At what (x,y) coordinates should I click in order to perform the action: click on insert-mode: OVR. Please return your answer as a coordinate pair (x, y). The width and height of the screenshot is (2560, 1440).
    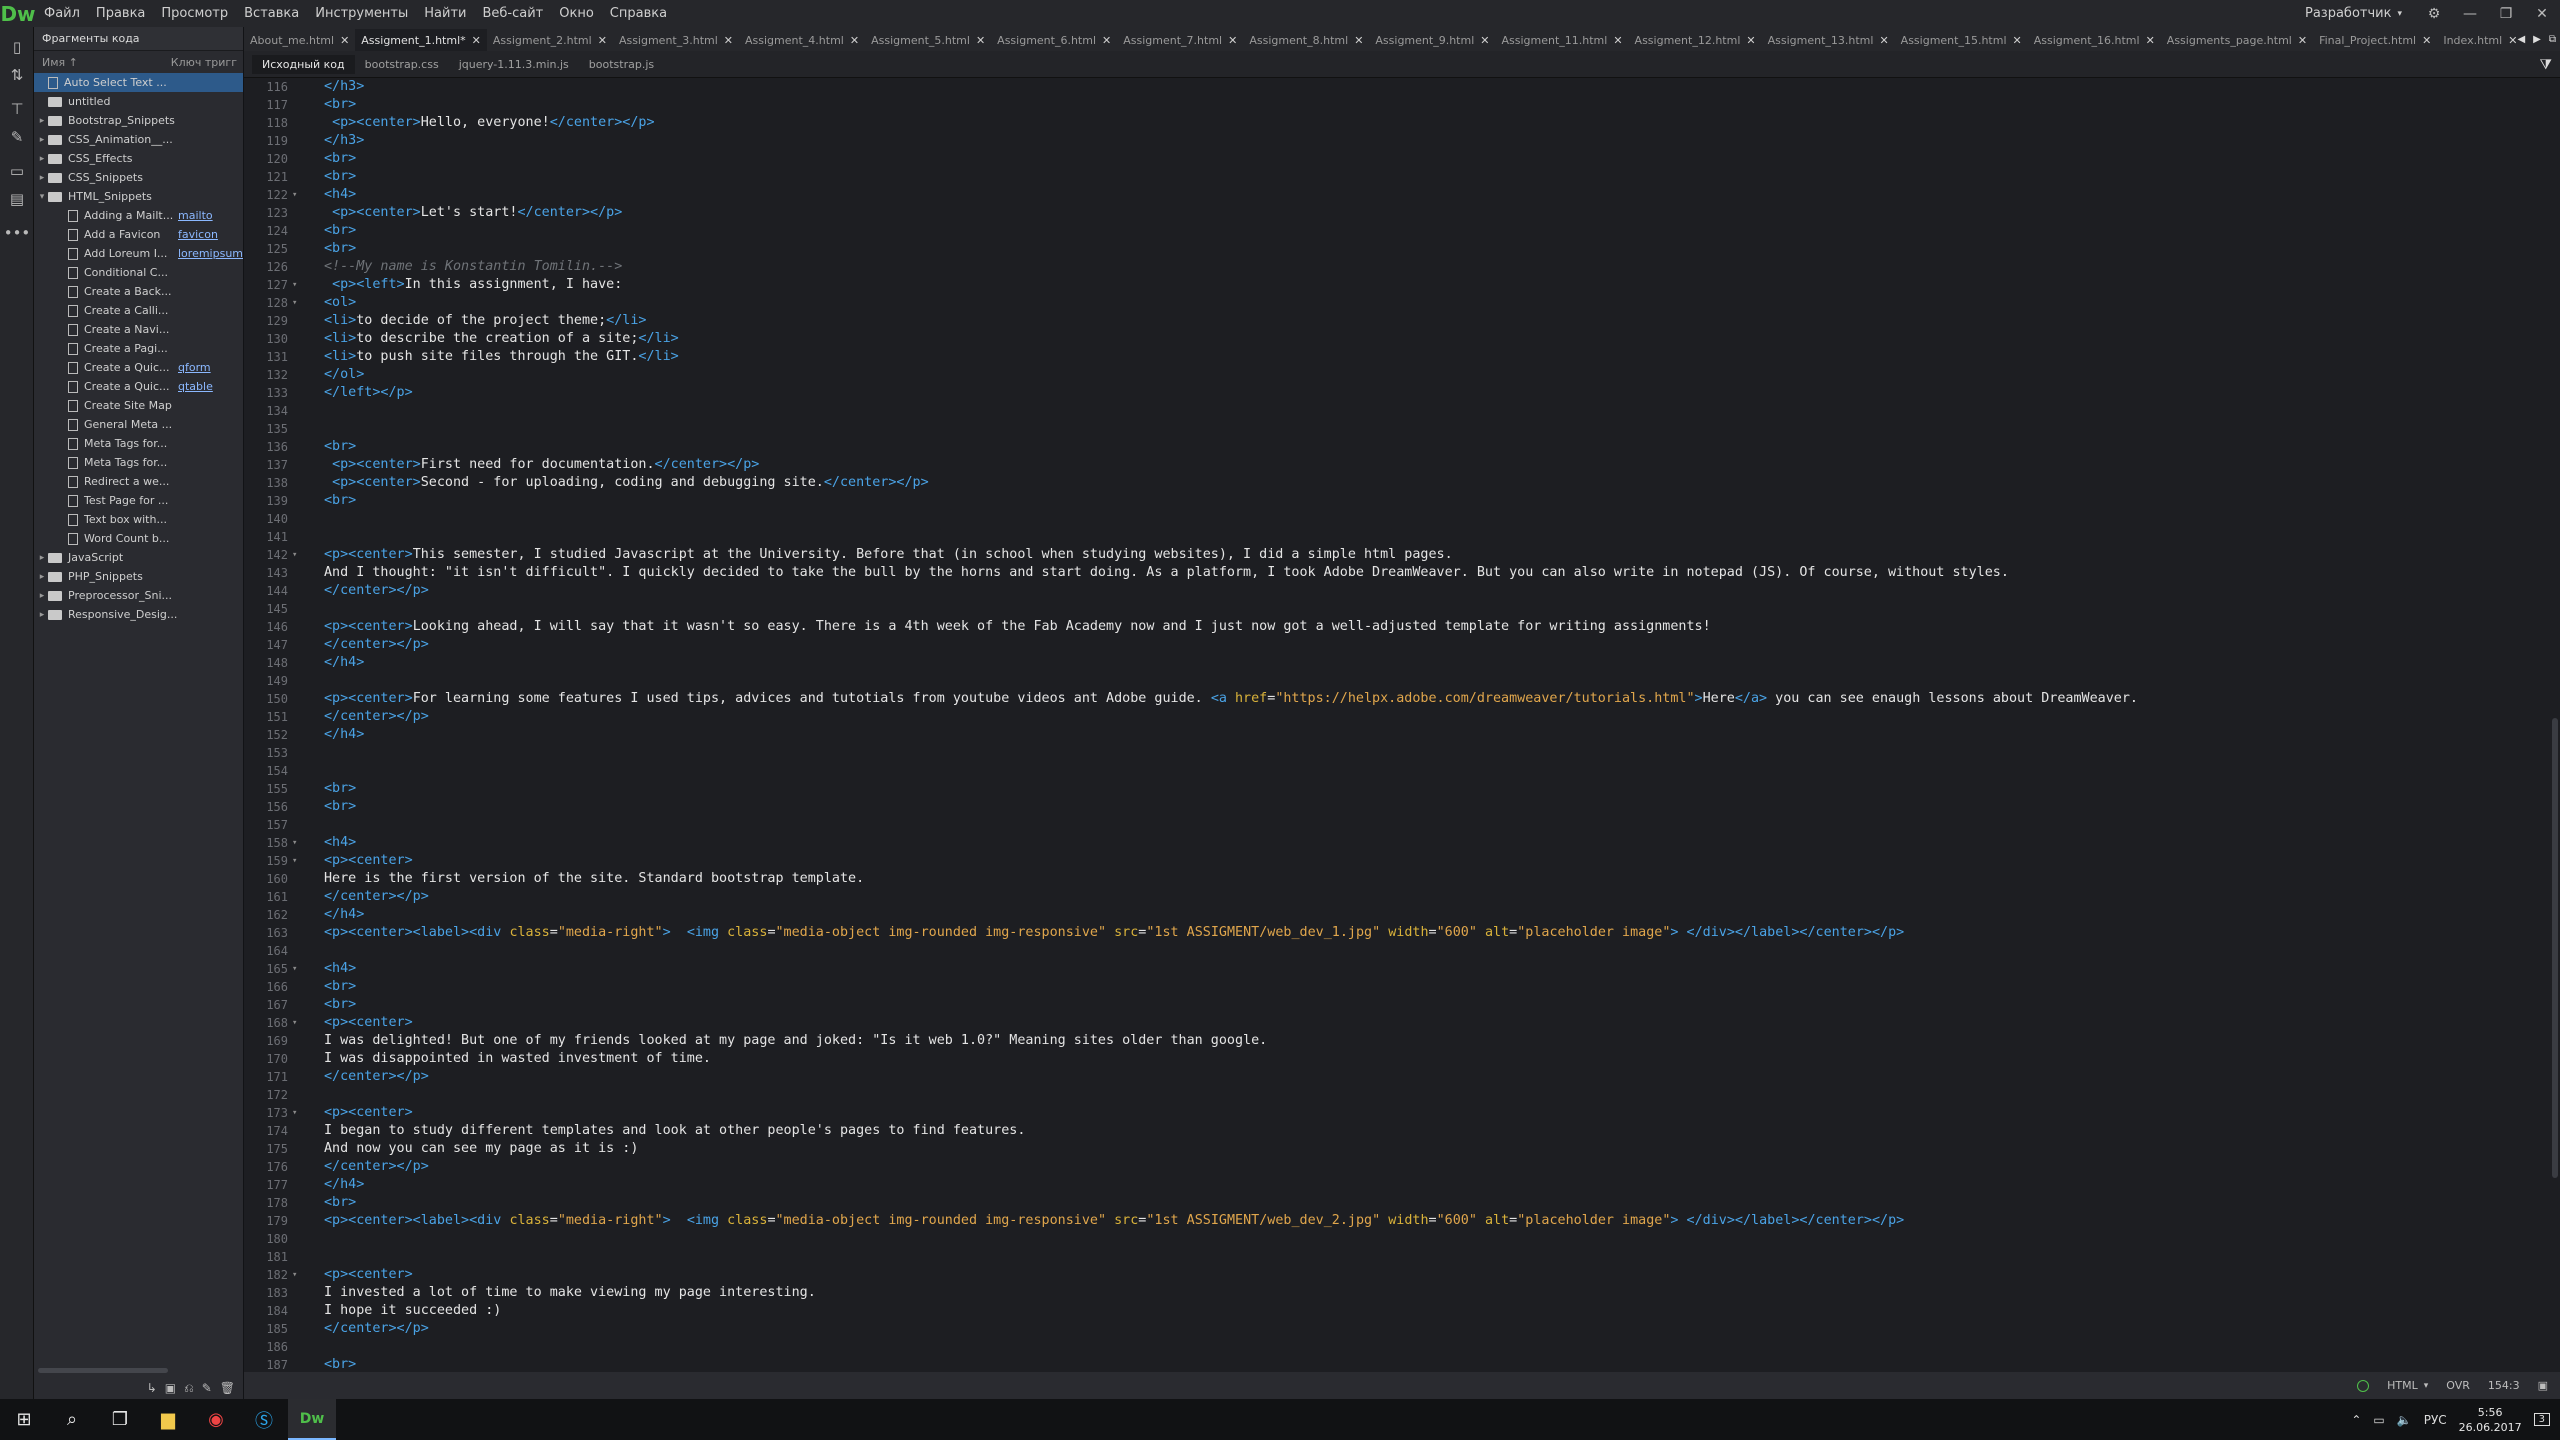
    Looking at the image, I should click on (2458, 1385).